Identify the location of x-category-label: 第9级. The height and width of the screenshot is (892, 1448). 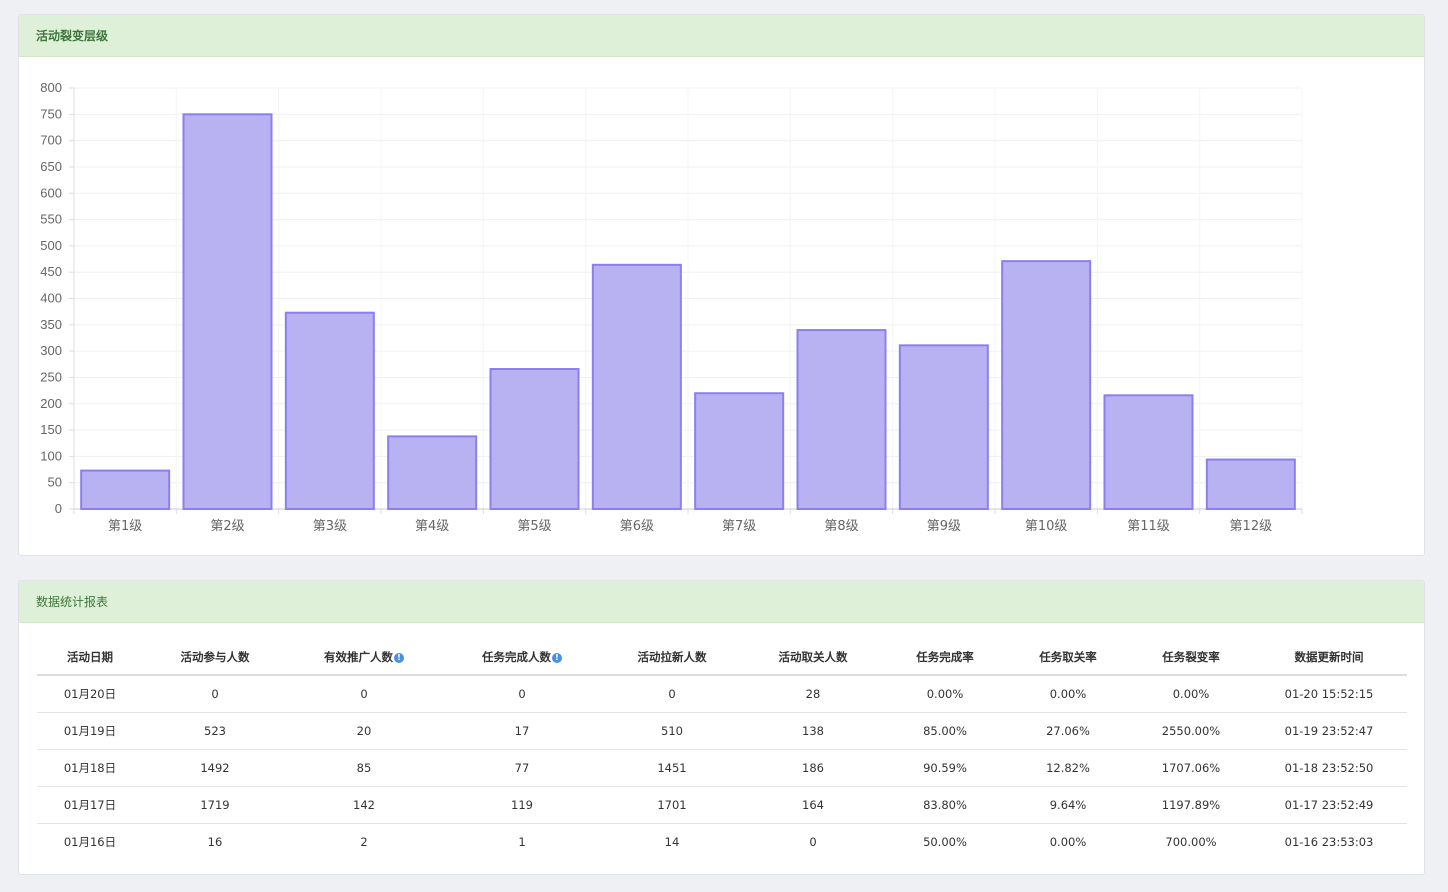
(944, 526).